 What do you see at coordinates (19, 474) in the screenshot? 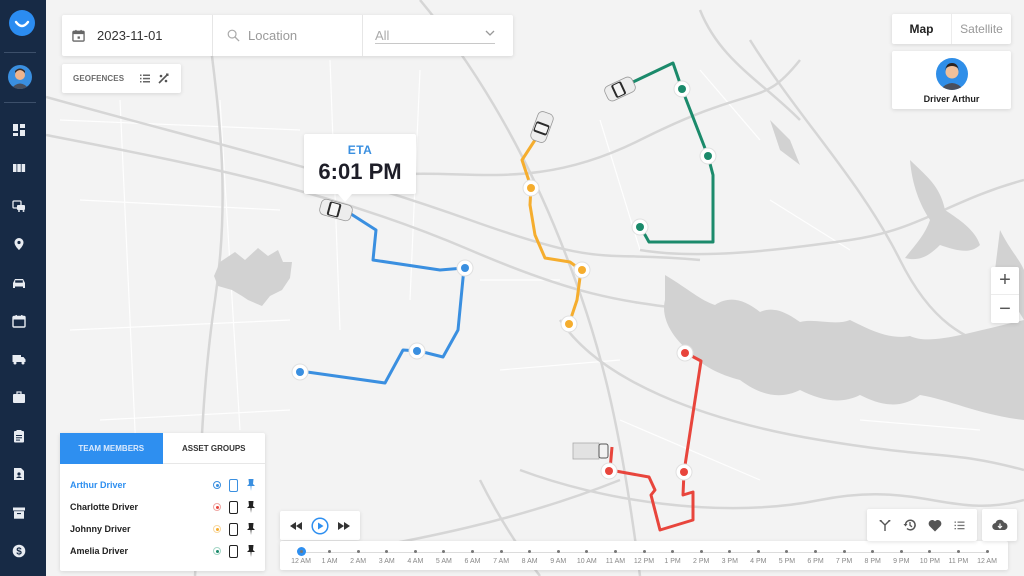
I see `sidebar-item-contacts` at bounding box center [19, 474].